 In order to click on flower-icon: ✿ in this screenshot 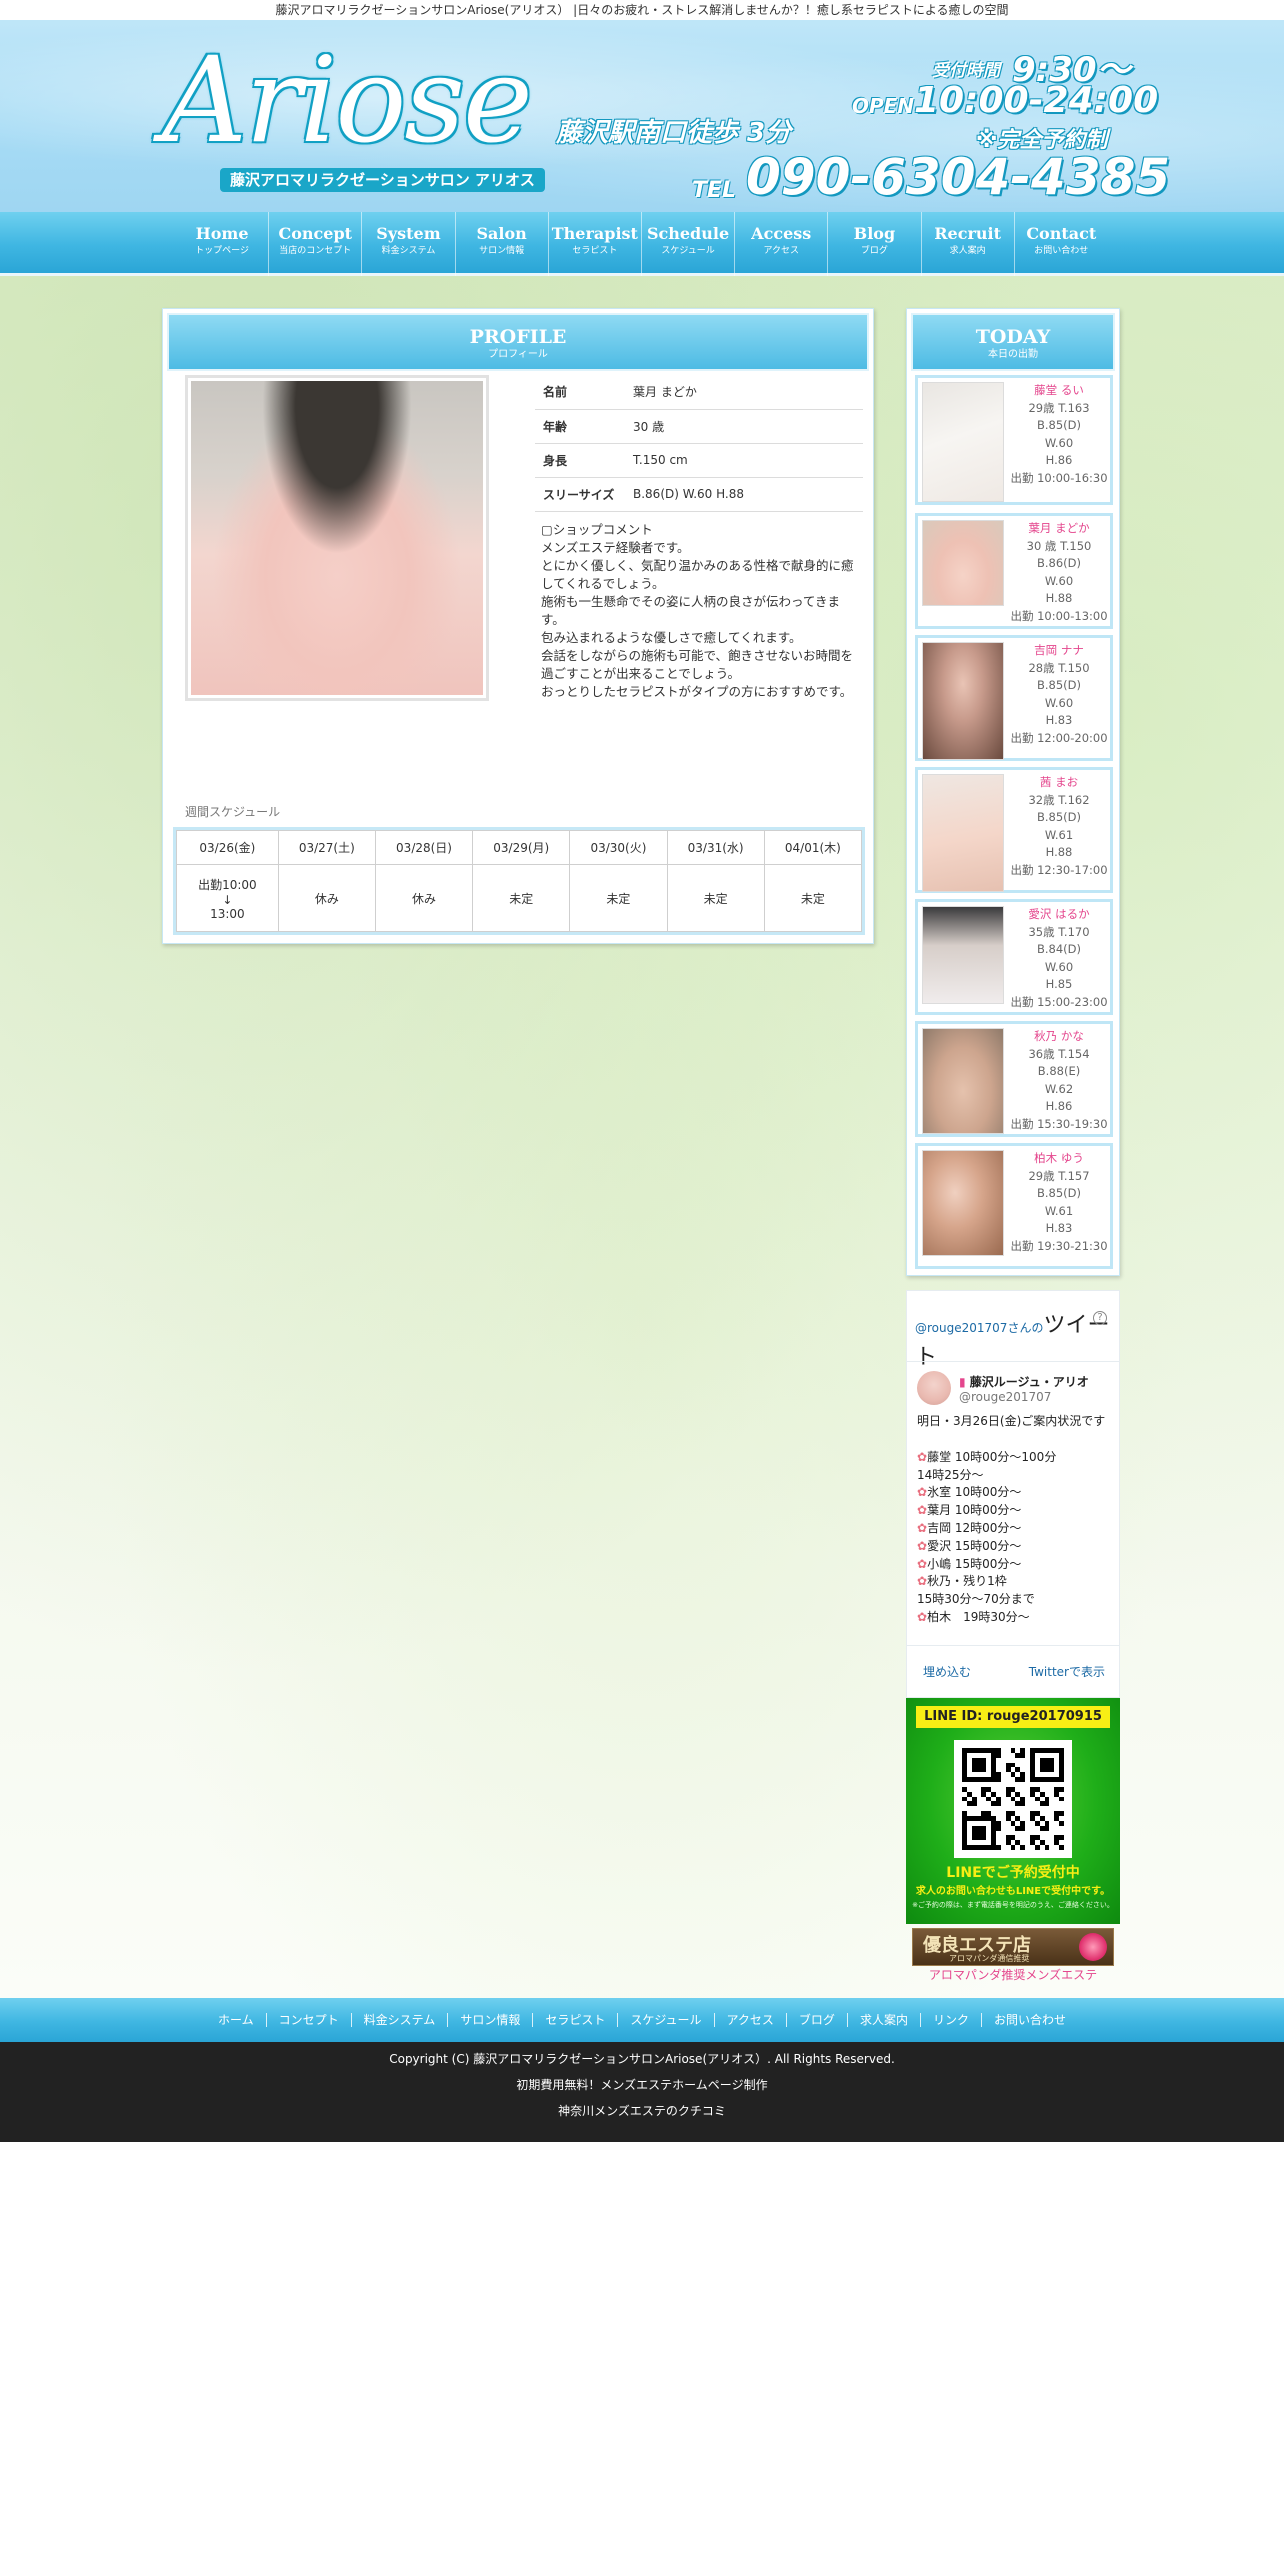, I will do `click(922, 1616)`.